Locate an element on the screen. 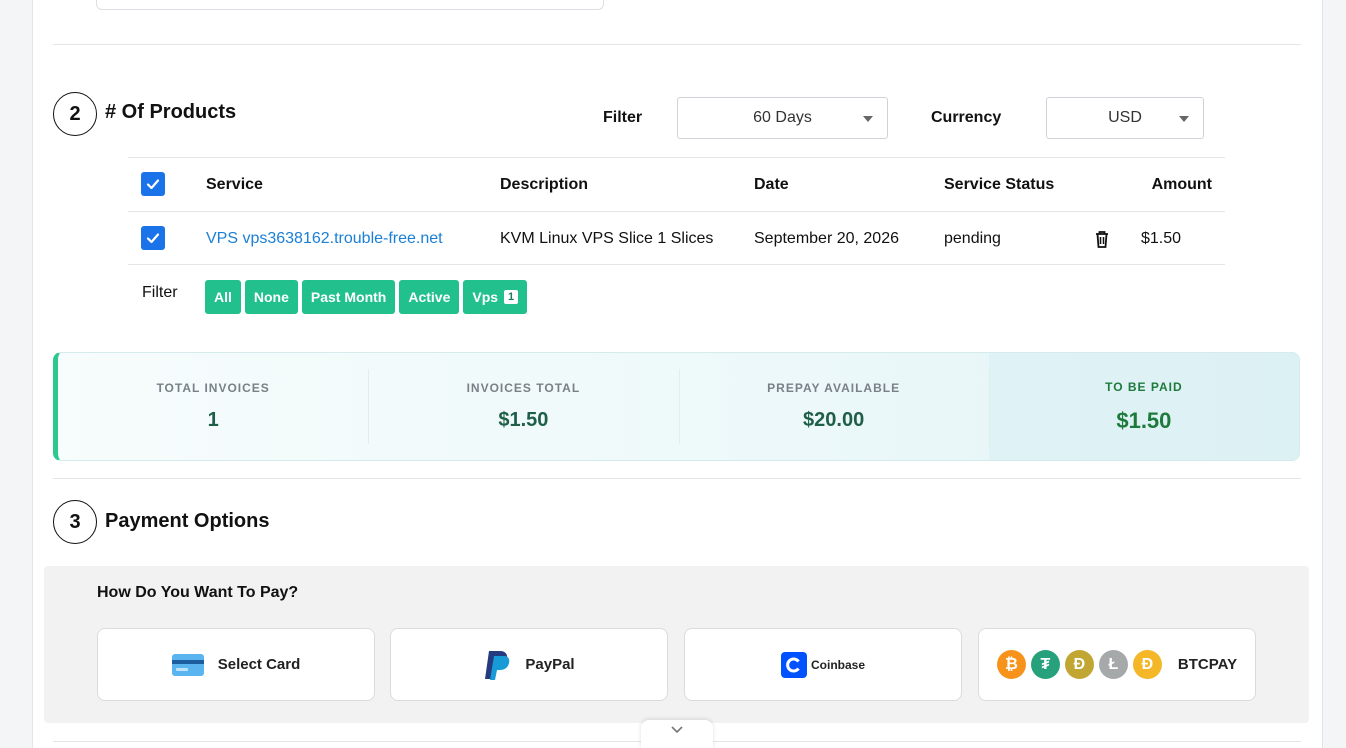  pay-option-label: Coinbase is located at coordinates (837, 664).